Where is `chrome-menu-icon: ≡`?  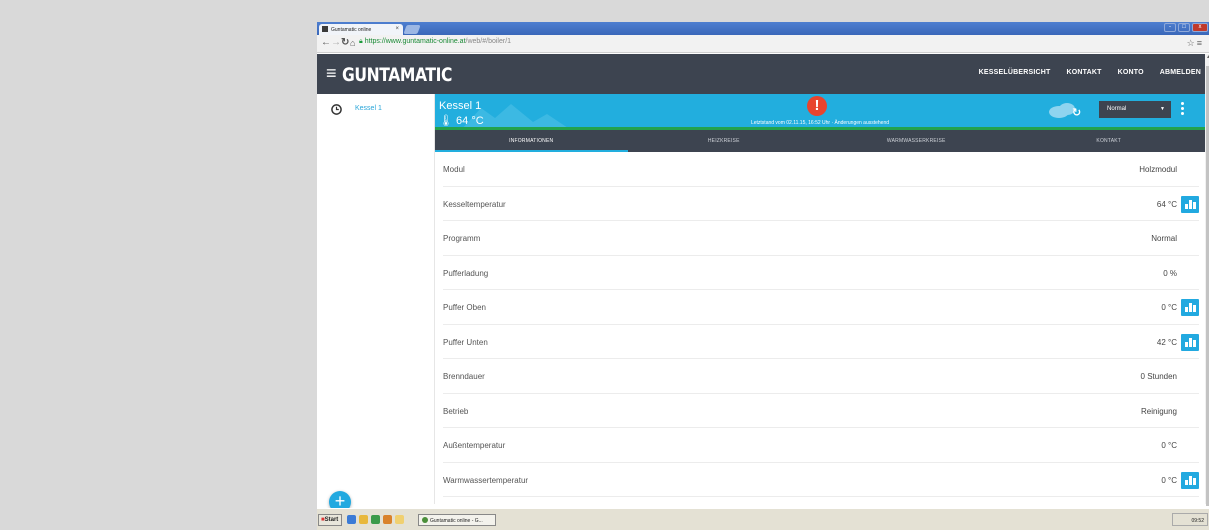
chrome-menu-icon: ≡ is located at coordinates (1200, 43).